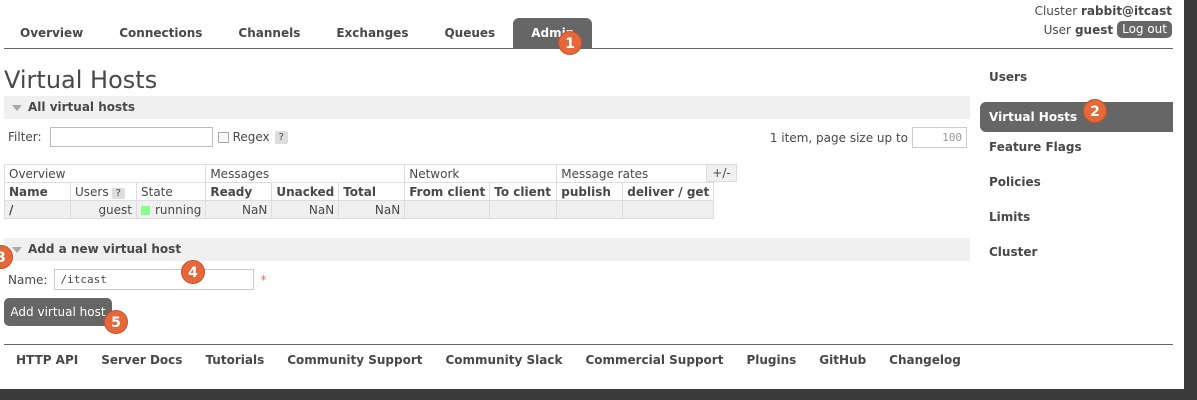 This screenshot has height=400, width=1197. I want to click on cell-publish, so click(590, 209).